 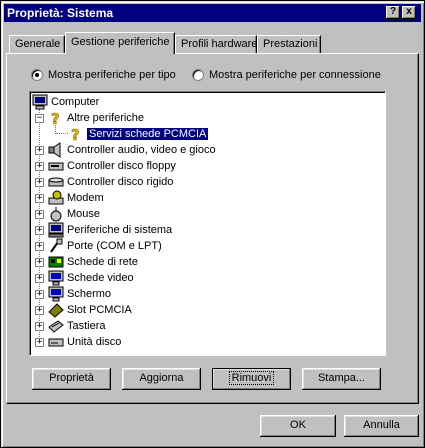 I want to click on floppy-controller-icon, so click(x=56, y=166).